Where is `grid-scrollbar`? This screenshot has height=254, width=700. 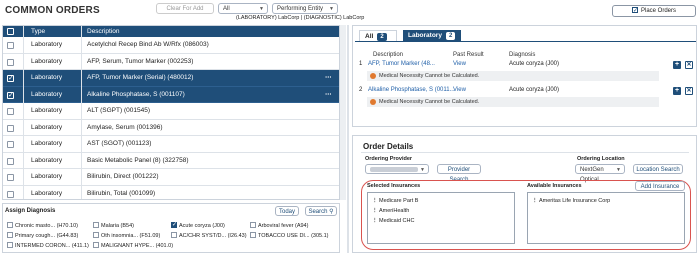 grid-scrollbar is located at coordinates (343, 112).